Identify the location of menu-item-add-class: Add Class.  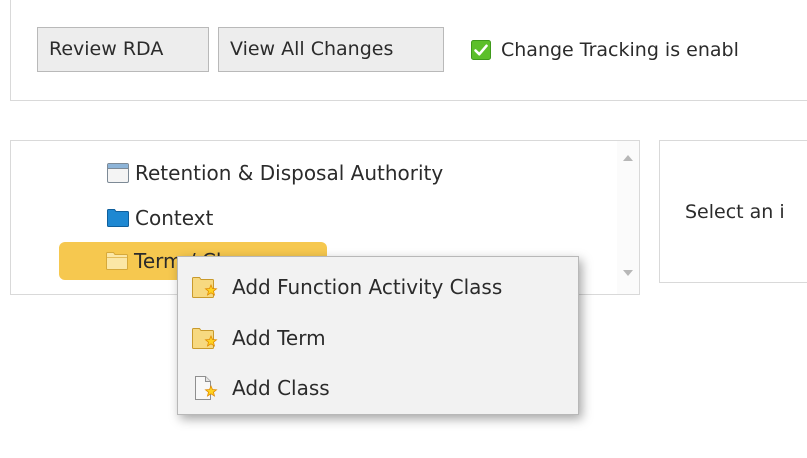
(378, 388).